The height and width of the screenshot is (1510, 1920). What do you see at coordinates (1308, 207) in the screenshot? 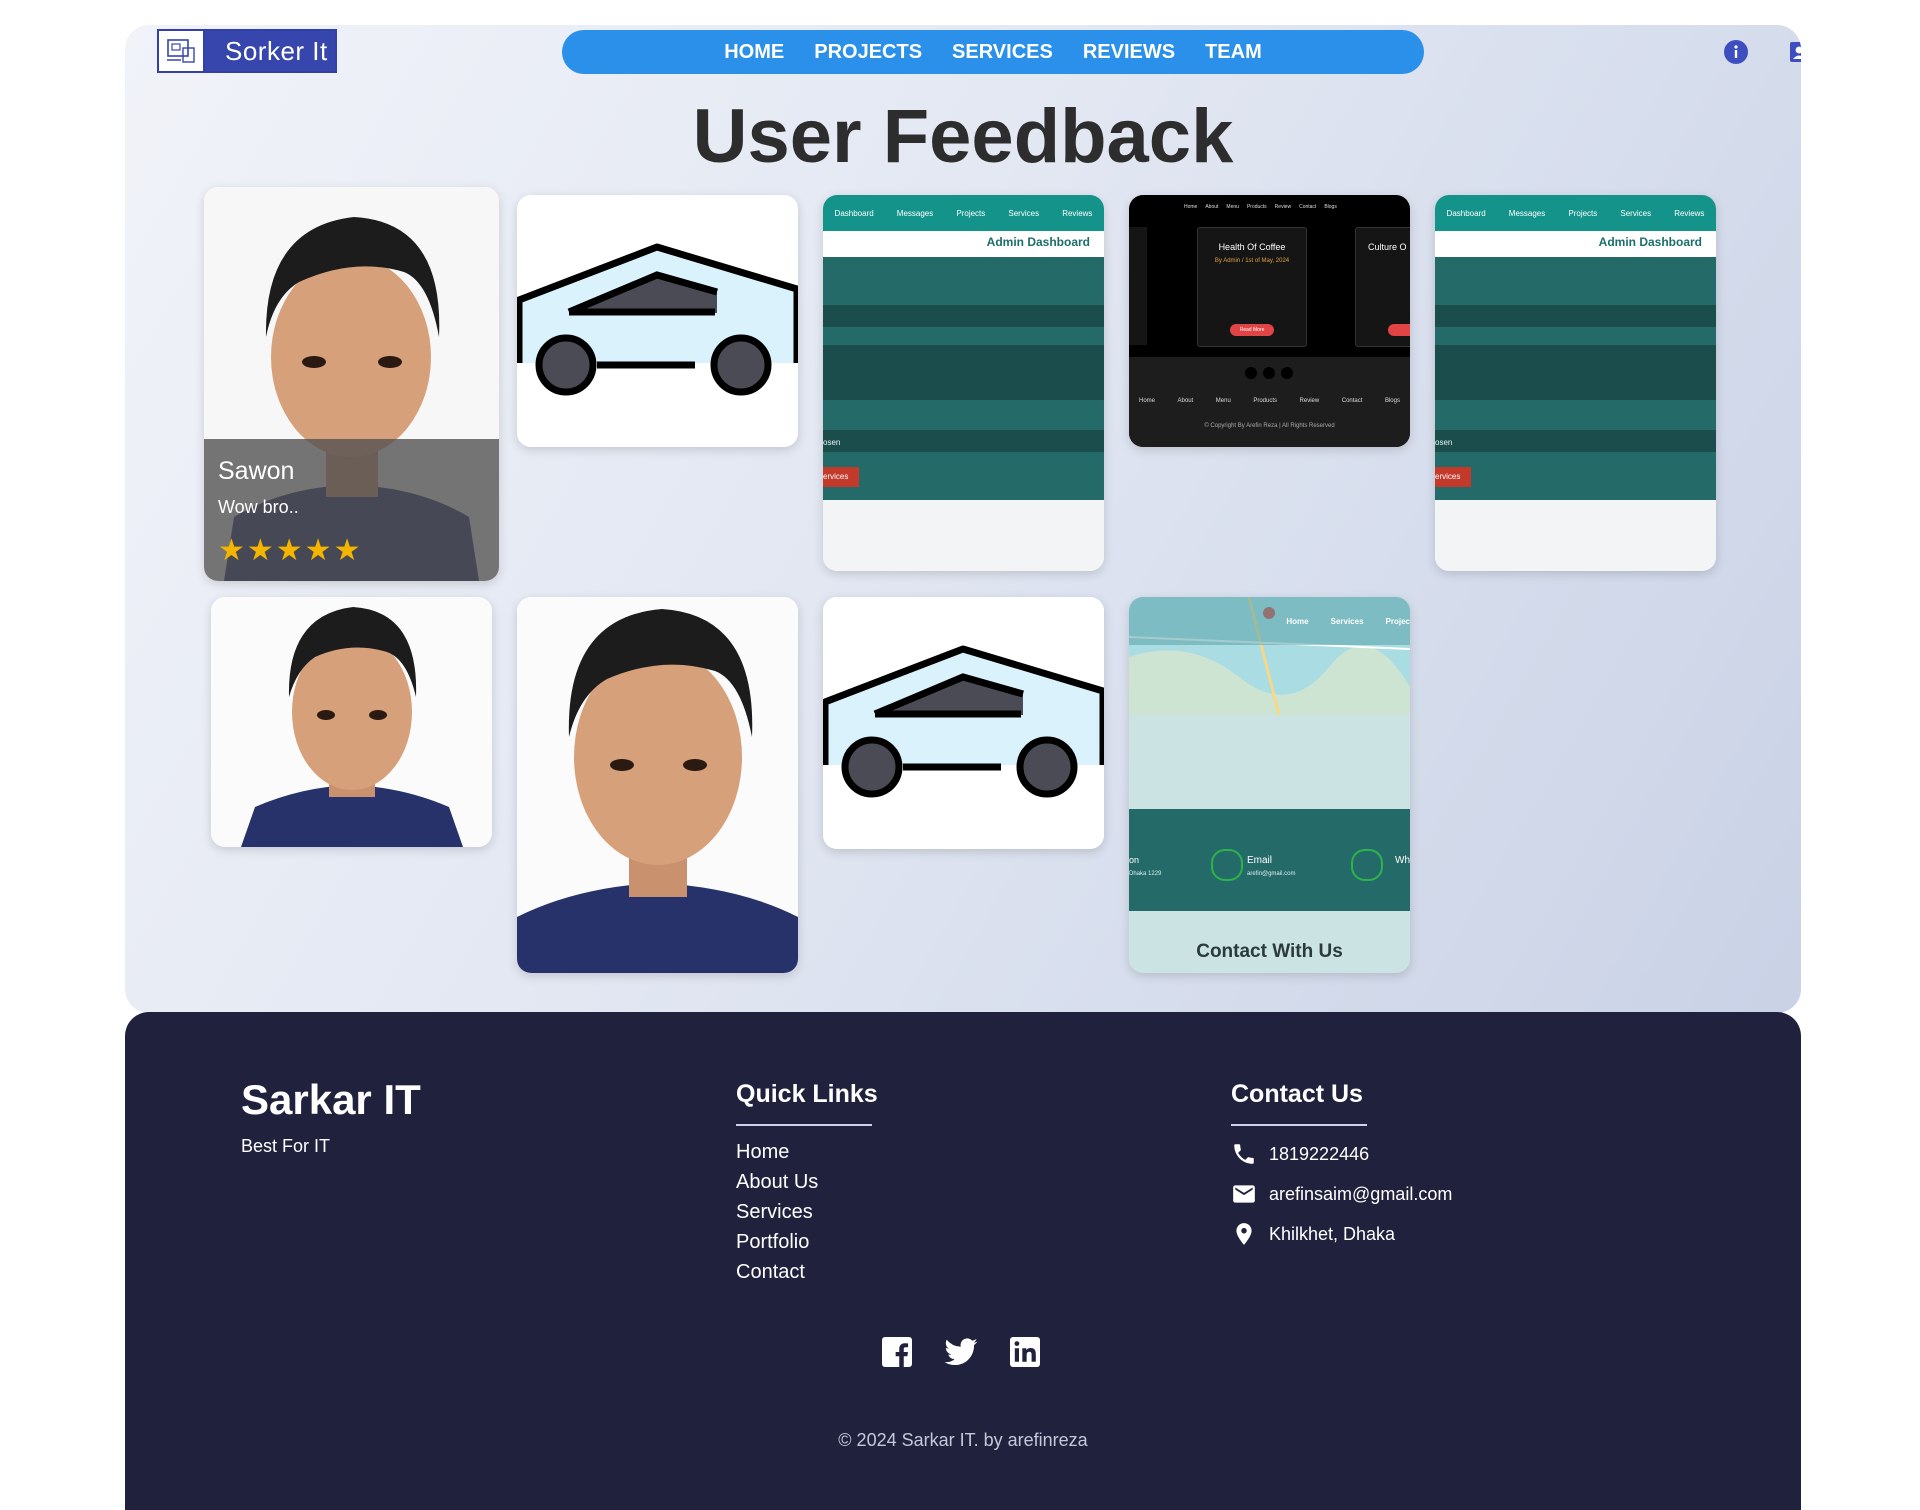
I see `coffee-nav-item: Contact` at bounding box center [1308, 207].